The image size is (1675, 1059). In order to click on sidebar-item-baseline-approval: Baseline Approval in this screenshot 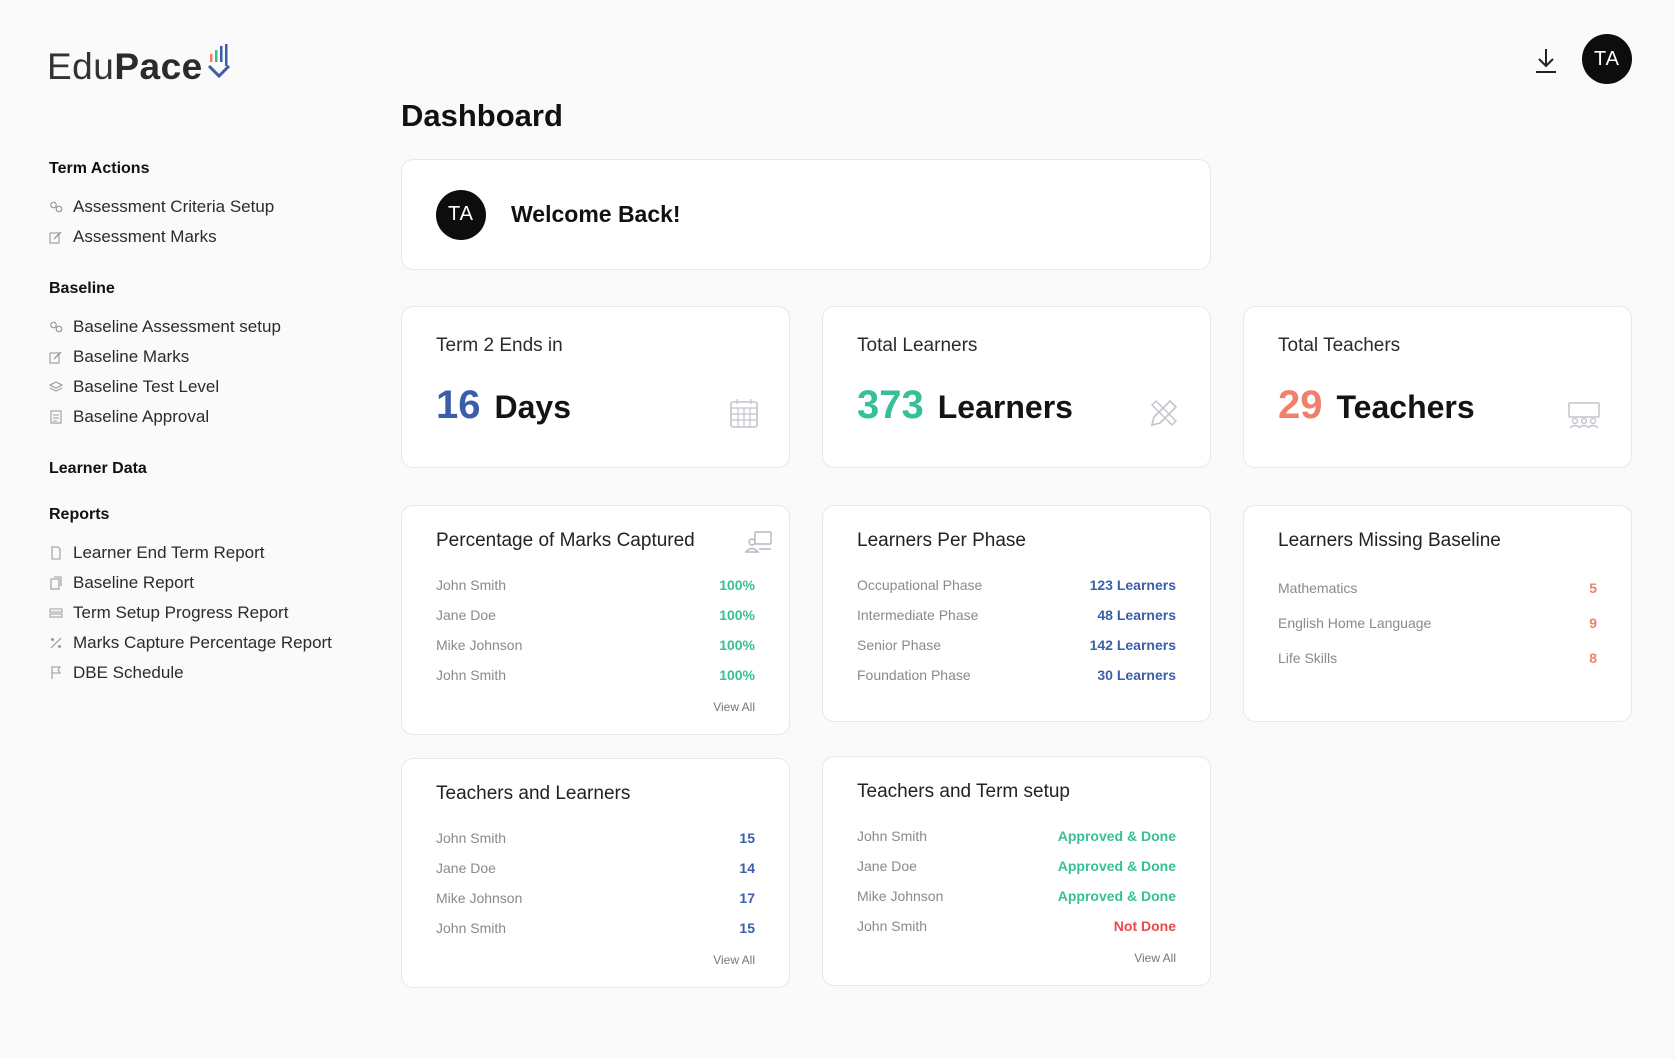, I will do `click(209, 417)`.